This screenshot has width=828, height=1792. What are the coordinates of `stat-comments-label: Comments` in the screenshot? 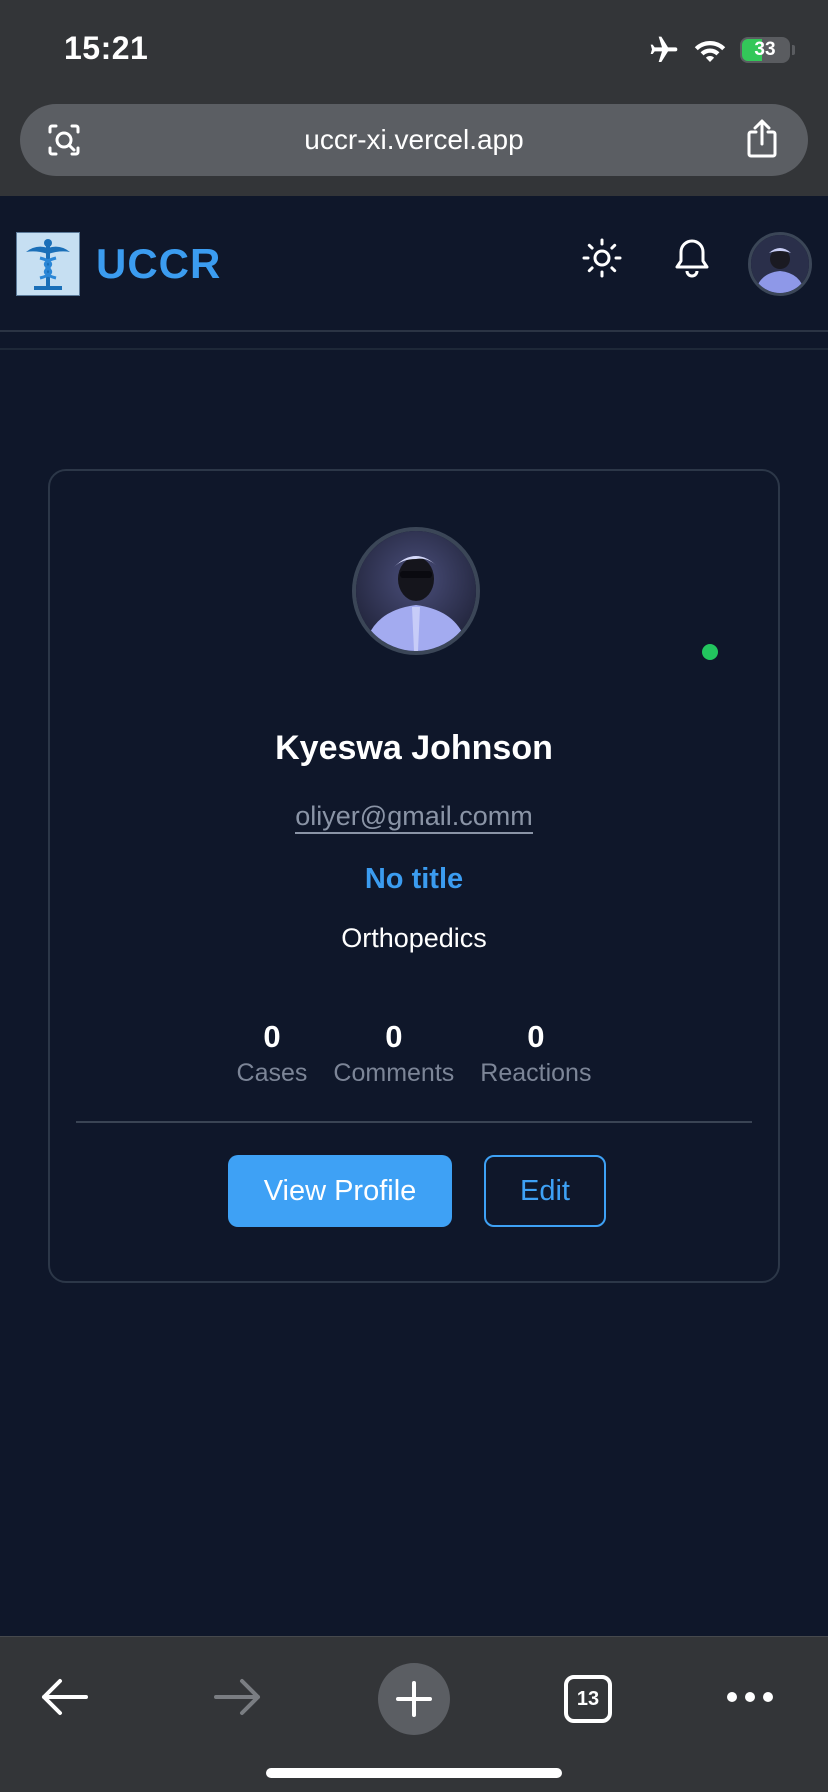 It's located at (394, 1073).